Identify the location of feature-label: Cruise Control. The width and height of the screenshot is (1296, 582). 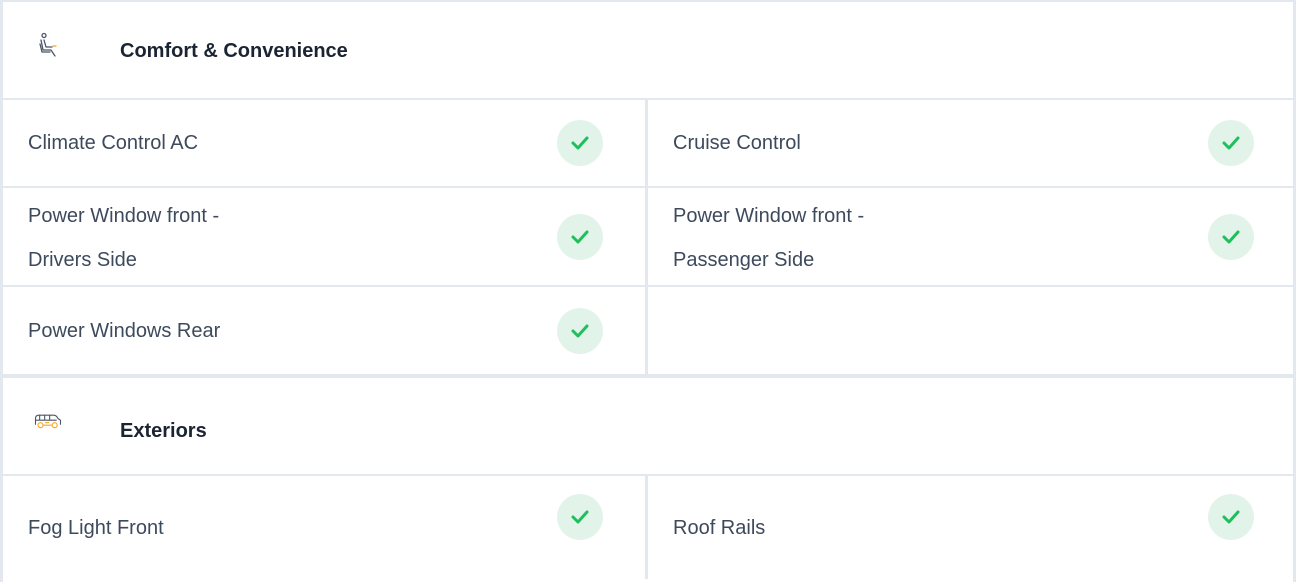
(737, 143).